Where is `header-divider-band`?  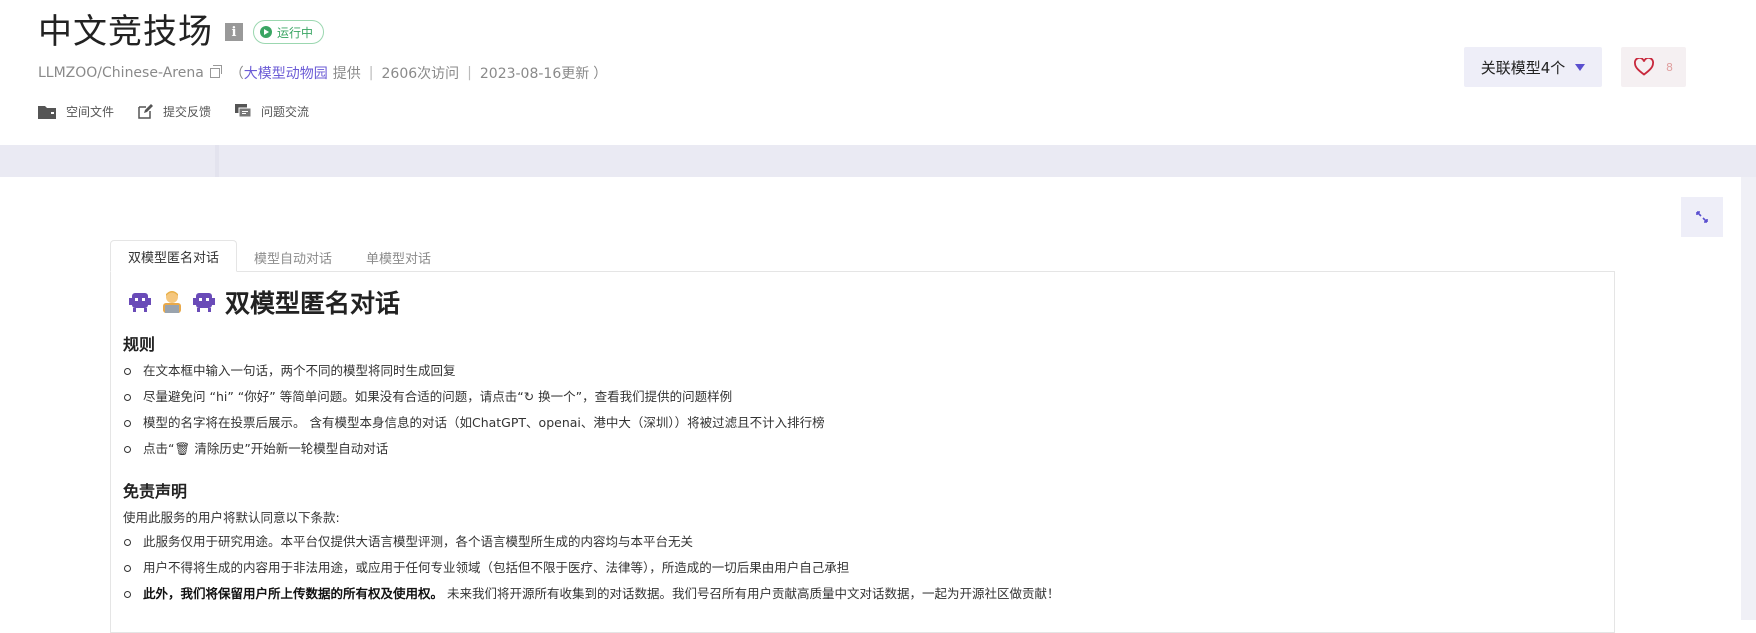
header-divider-band is located at coordinates (878, 161).